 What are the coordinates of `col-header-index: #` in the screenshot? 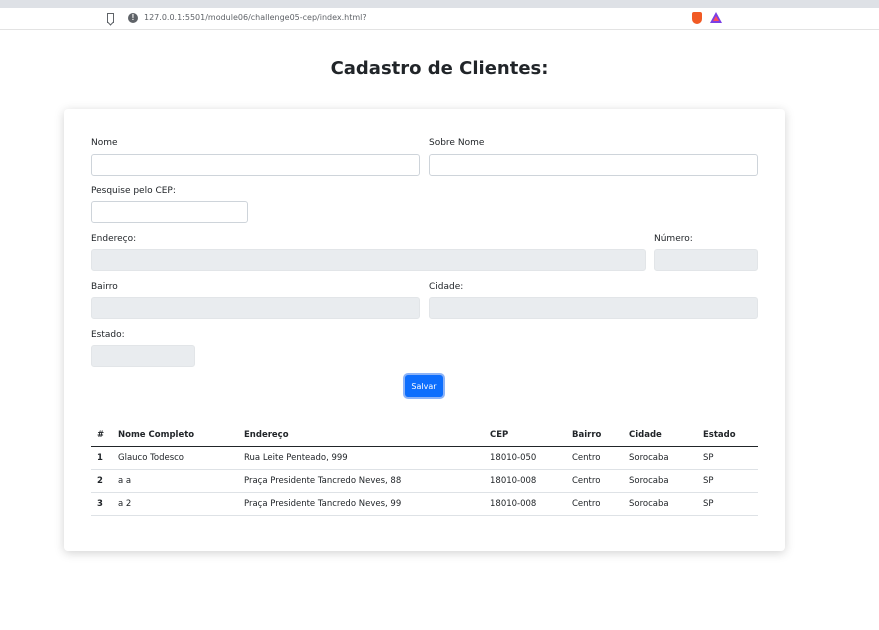 It's located at (101, 436).